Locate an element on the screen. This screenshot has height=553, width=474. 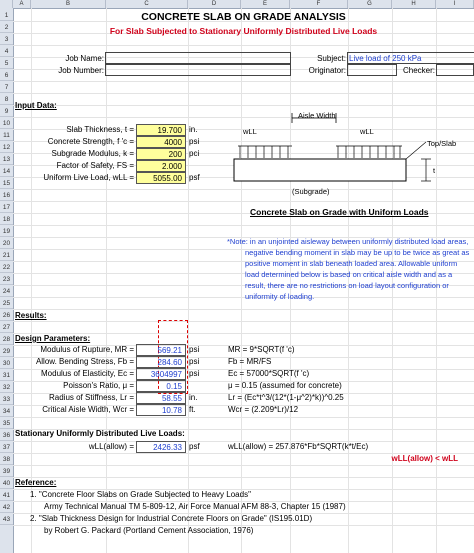
row-number: 2 is located at coordinates (6, 27).